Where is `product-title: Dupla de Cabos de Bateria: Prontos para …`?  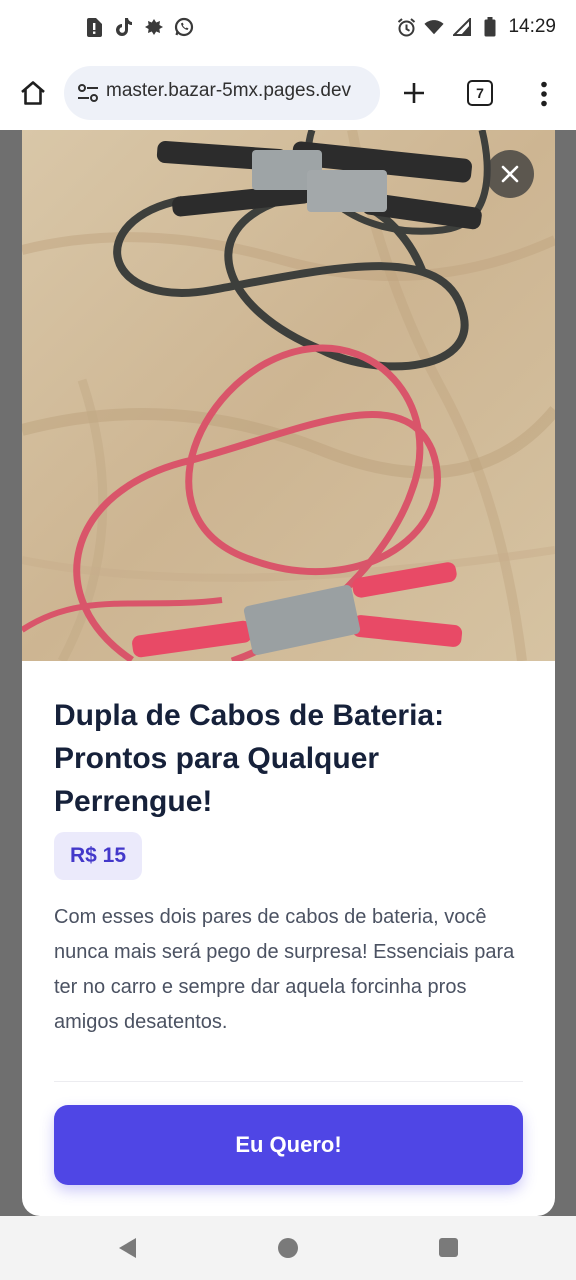 product-title: Dupla de Cabos de Bateria: Prontos para … is located at coordinates (249, 758).